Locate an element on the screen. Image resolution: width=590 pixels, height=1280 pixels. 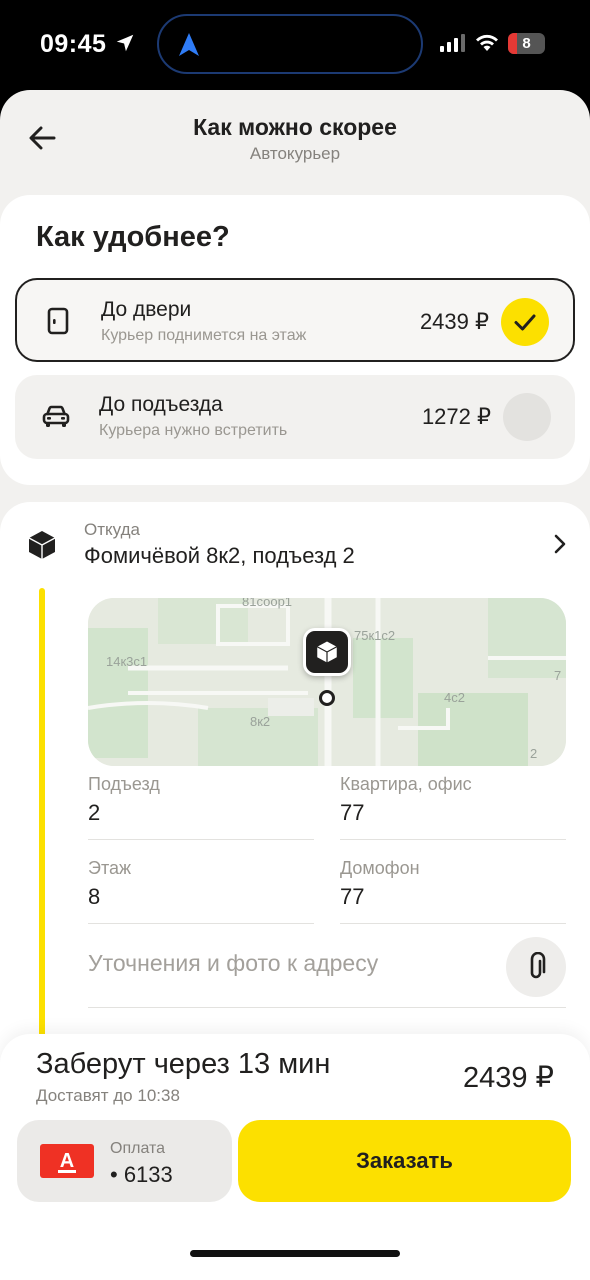
navigation-icon is located at coordinates (189, 44).